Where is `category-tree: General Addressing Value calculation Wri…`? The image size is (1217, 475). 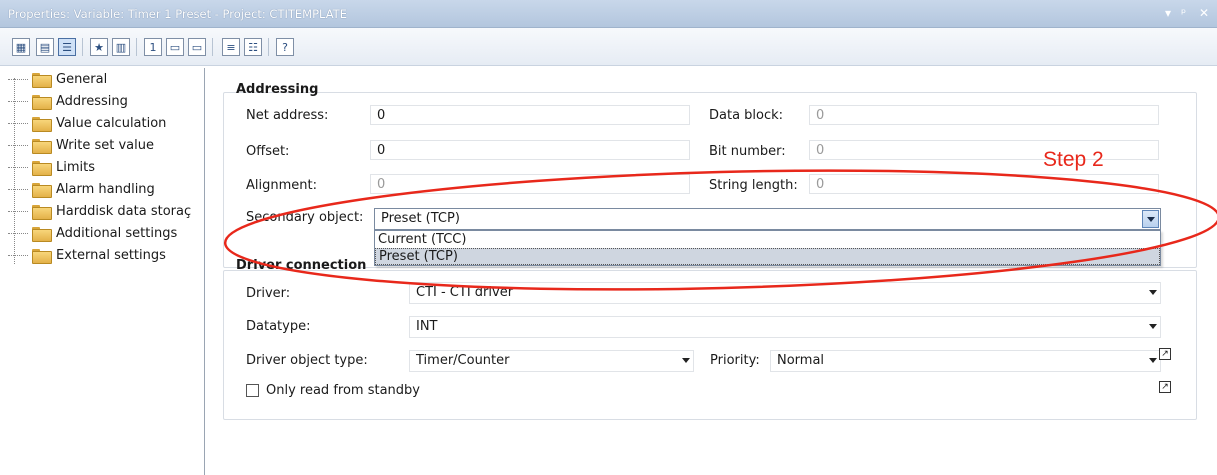
category-tree: General Addressing Value calculation Wri… is located at coordinates (106, 271).